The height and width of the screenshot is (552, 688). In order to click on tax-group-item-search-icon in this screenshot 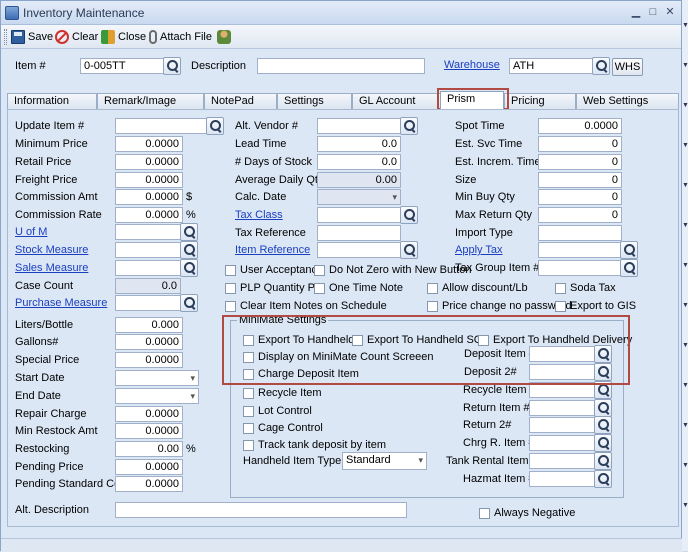, I will do `click(629, 268)`.